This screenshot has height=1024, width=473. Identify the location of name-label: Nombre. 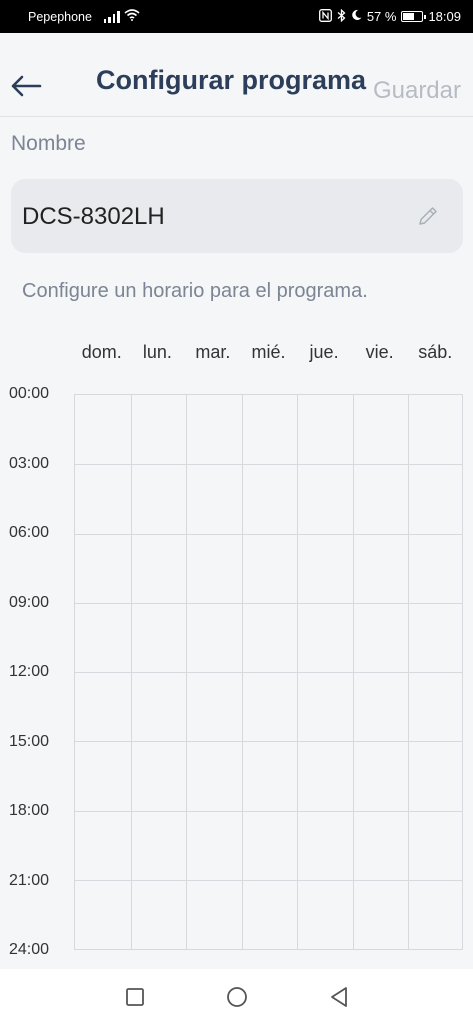
(48, 143).